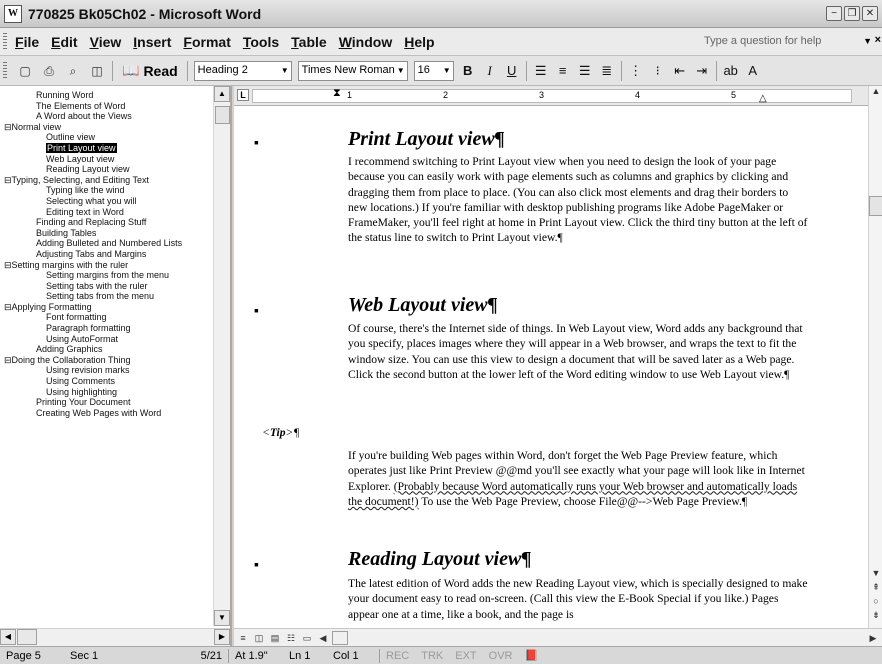 This screenshot has height=664, width=882. I want to click on restore-button: ❐, so click(852, 13).